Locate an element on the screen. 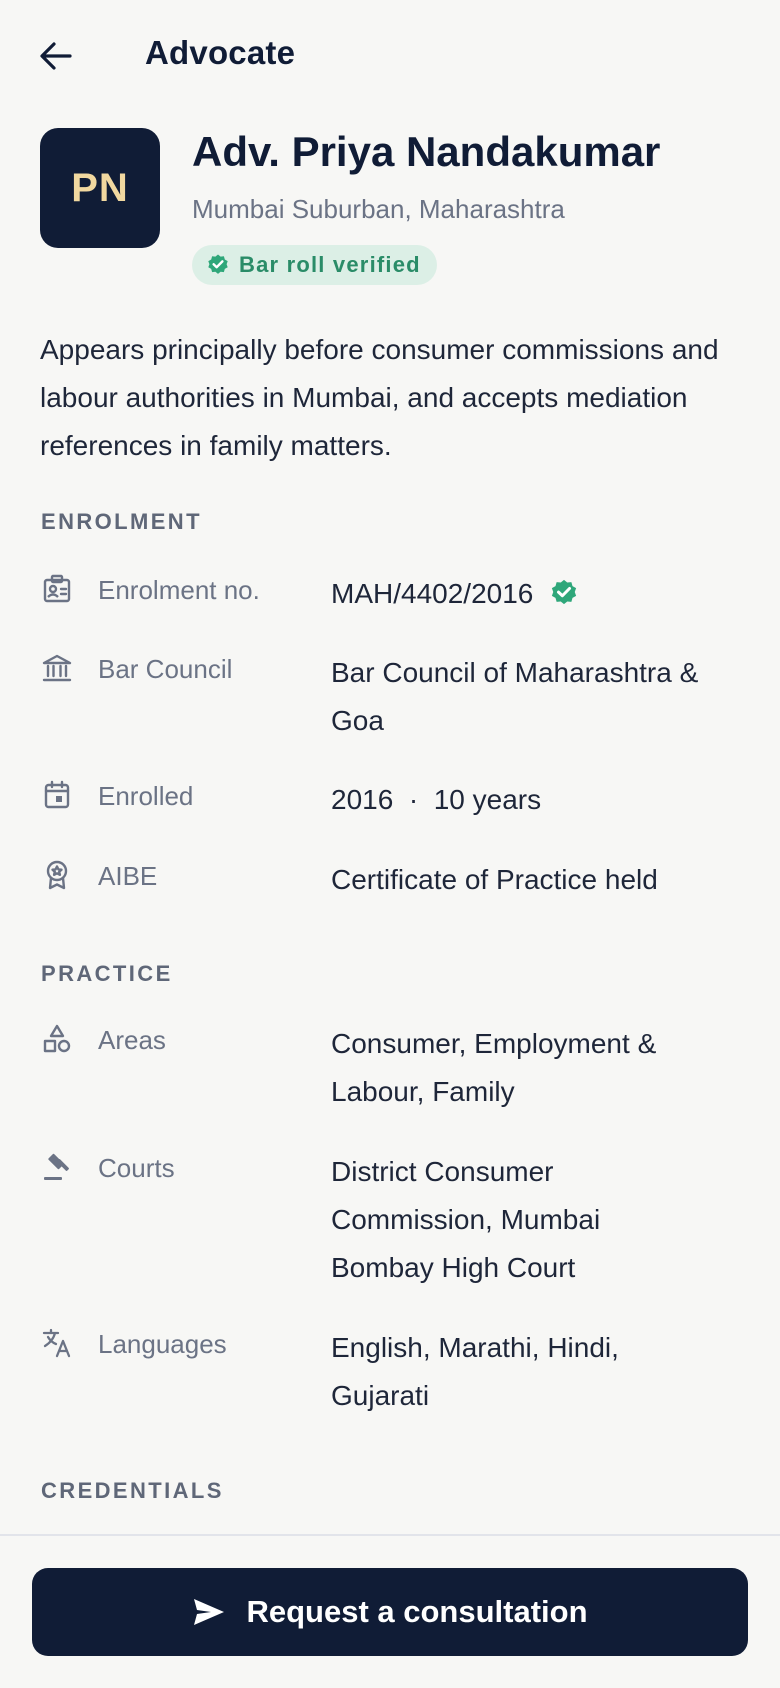 The width and height of the screenshot is (780, 1688). detail-value: English, Marathi, Hindi, Gujarati is located at coordinates (541, 1372).